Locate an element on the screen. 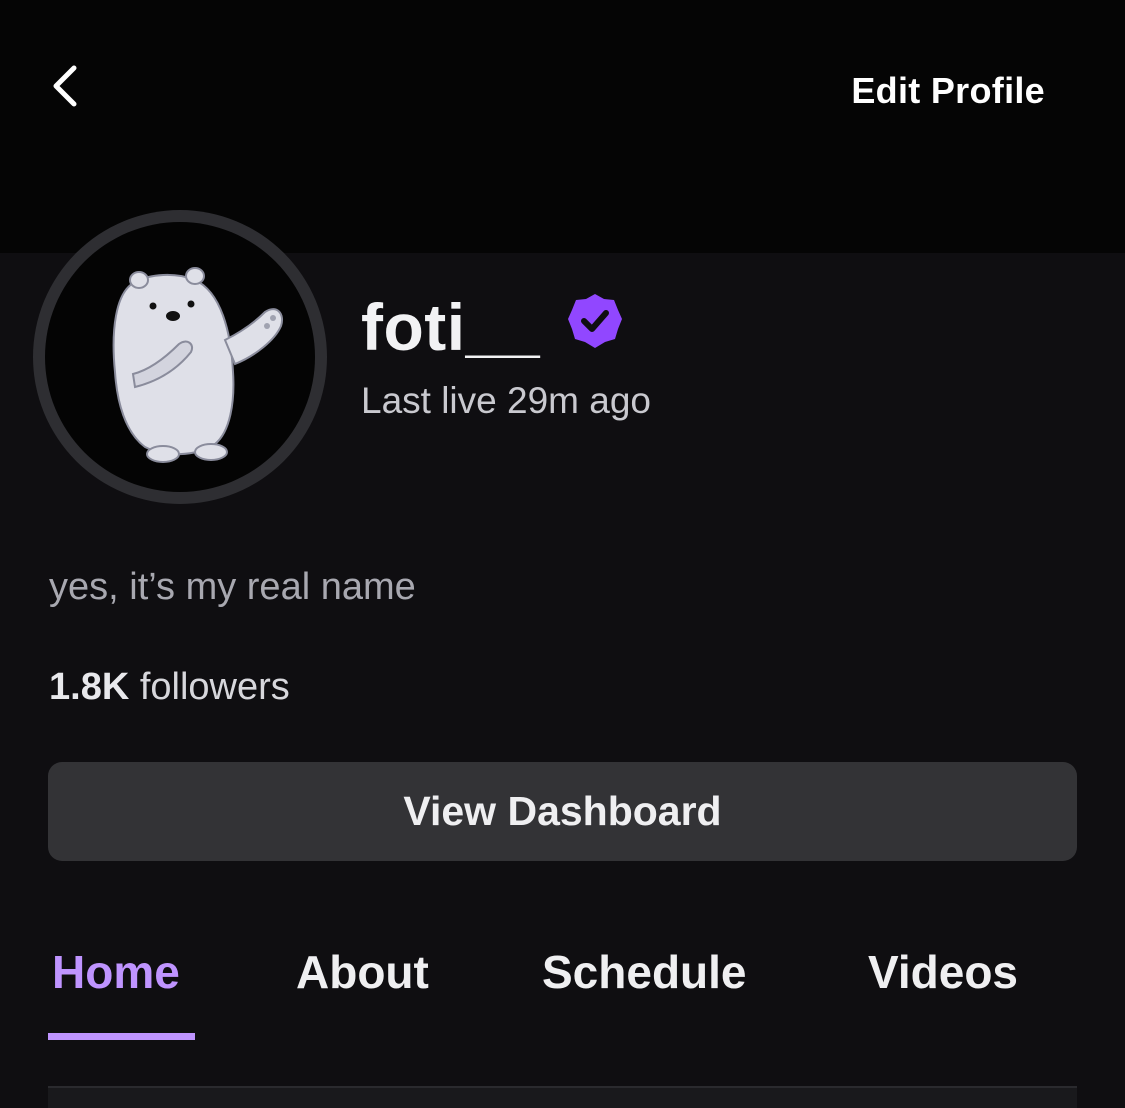 The width and height of the screenshot is (1125, 1108). chevron-left-icon is located at coordinates (65, 86).